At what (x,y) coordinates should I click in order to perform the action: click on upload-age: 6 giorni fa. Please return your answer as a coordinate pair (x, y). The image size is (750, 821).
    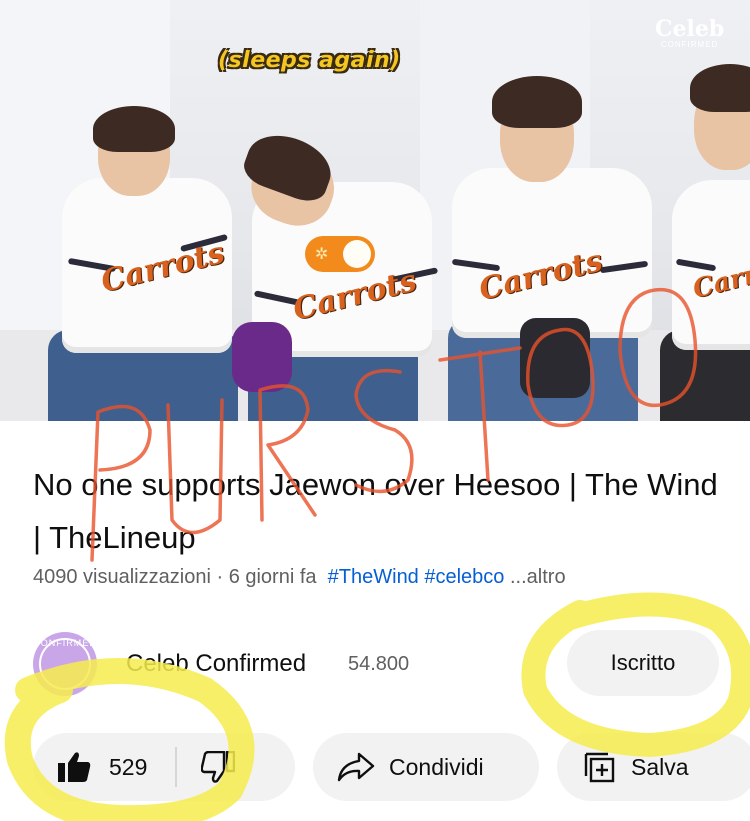
    Looking at the image, I should click on (272, 577).